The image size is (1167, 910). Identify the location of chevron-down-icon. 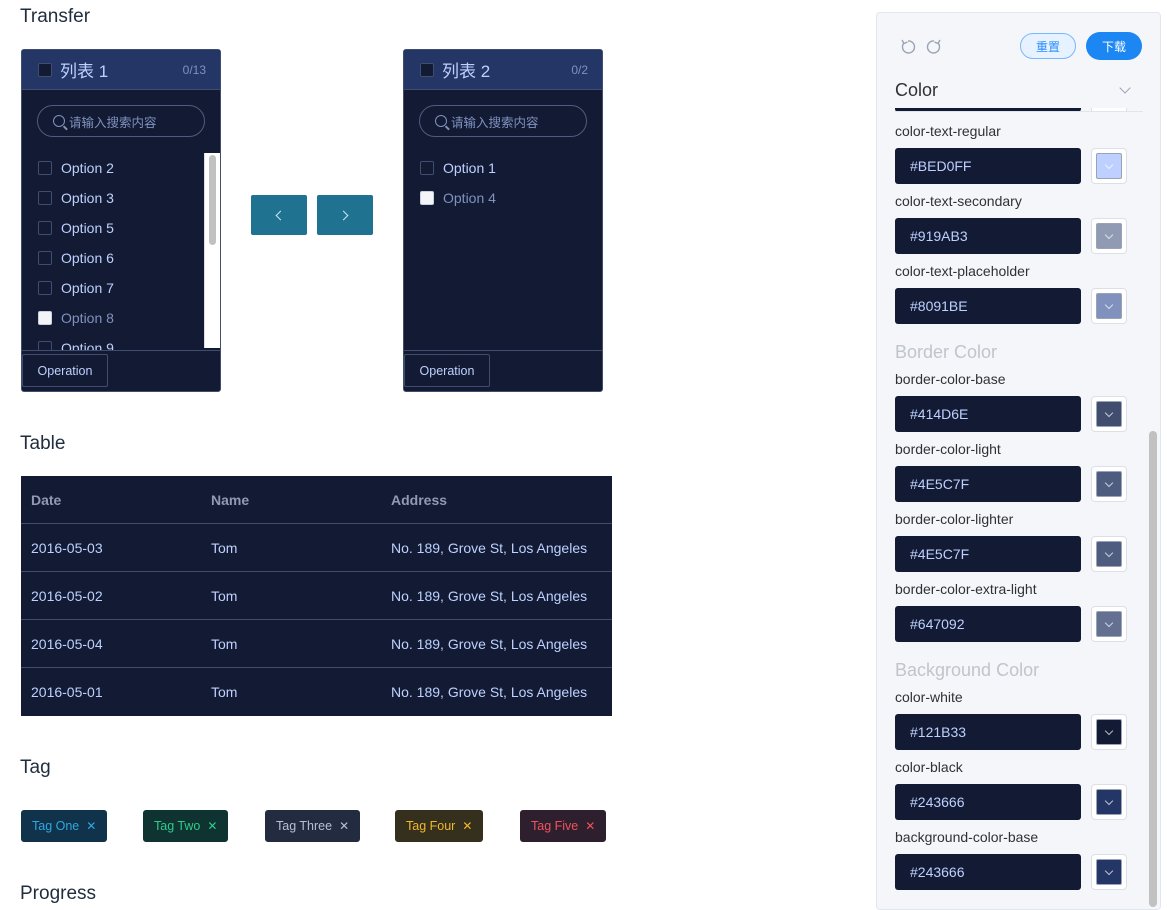
(1125, 88).